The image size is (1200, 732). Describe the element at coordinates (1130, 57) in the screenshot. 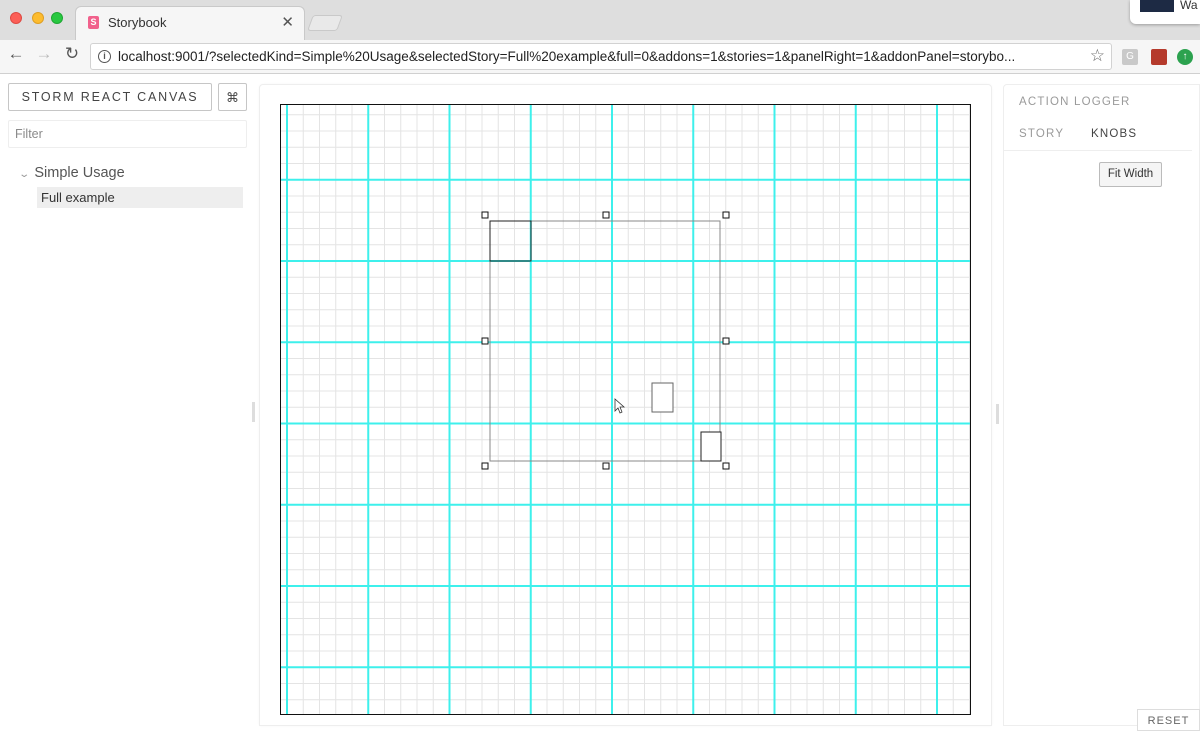

I see `extension-g-icon: G` at that location.